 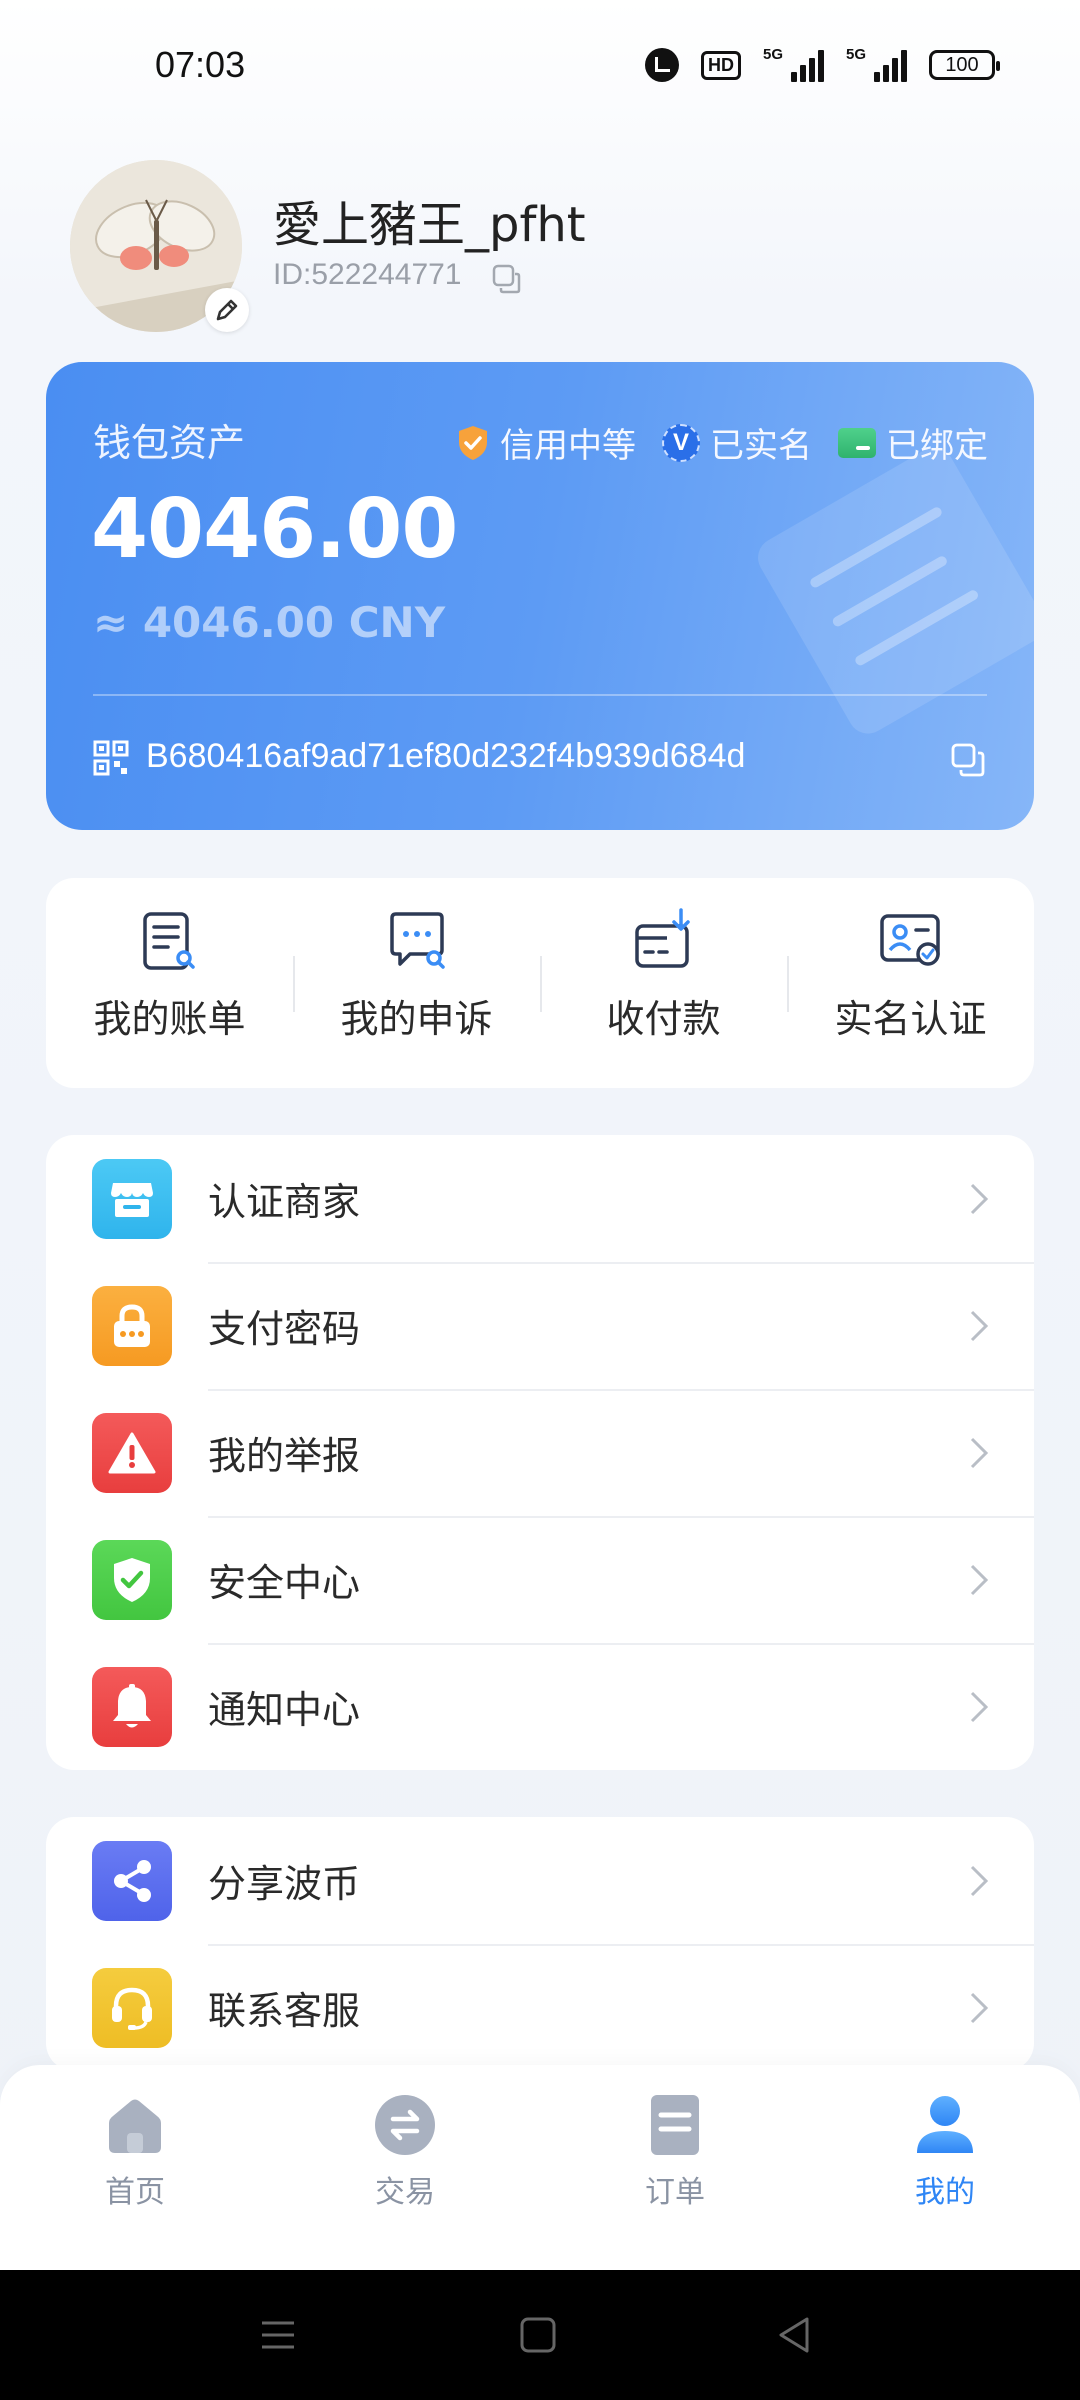 What do you see at coordinates (964, 65) in the screenshot?
I see `battery-icon: 100` at bounding box center [964, 65].